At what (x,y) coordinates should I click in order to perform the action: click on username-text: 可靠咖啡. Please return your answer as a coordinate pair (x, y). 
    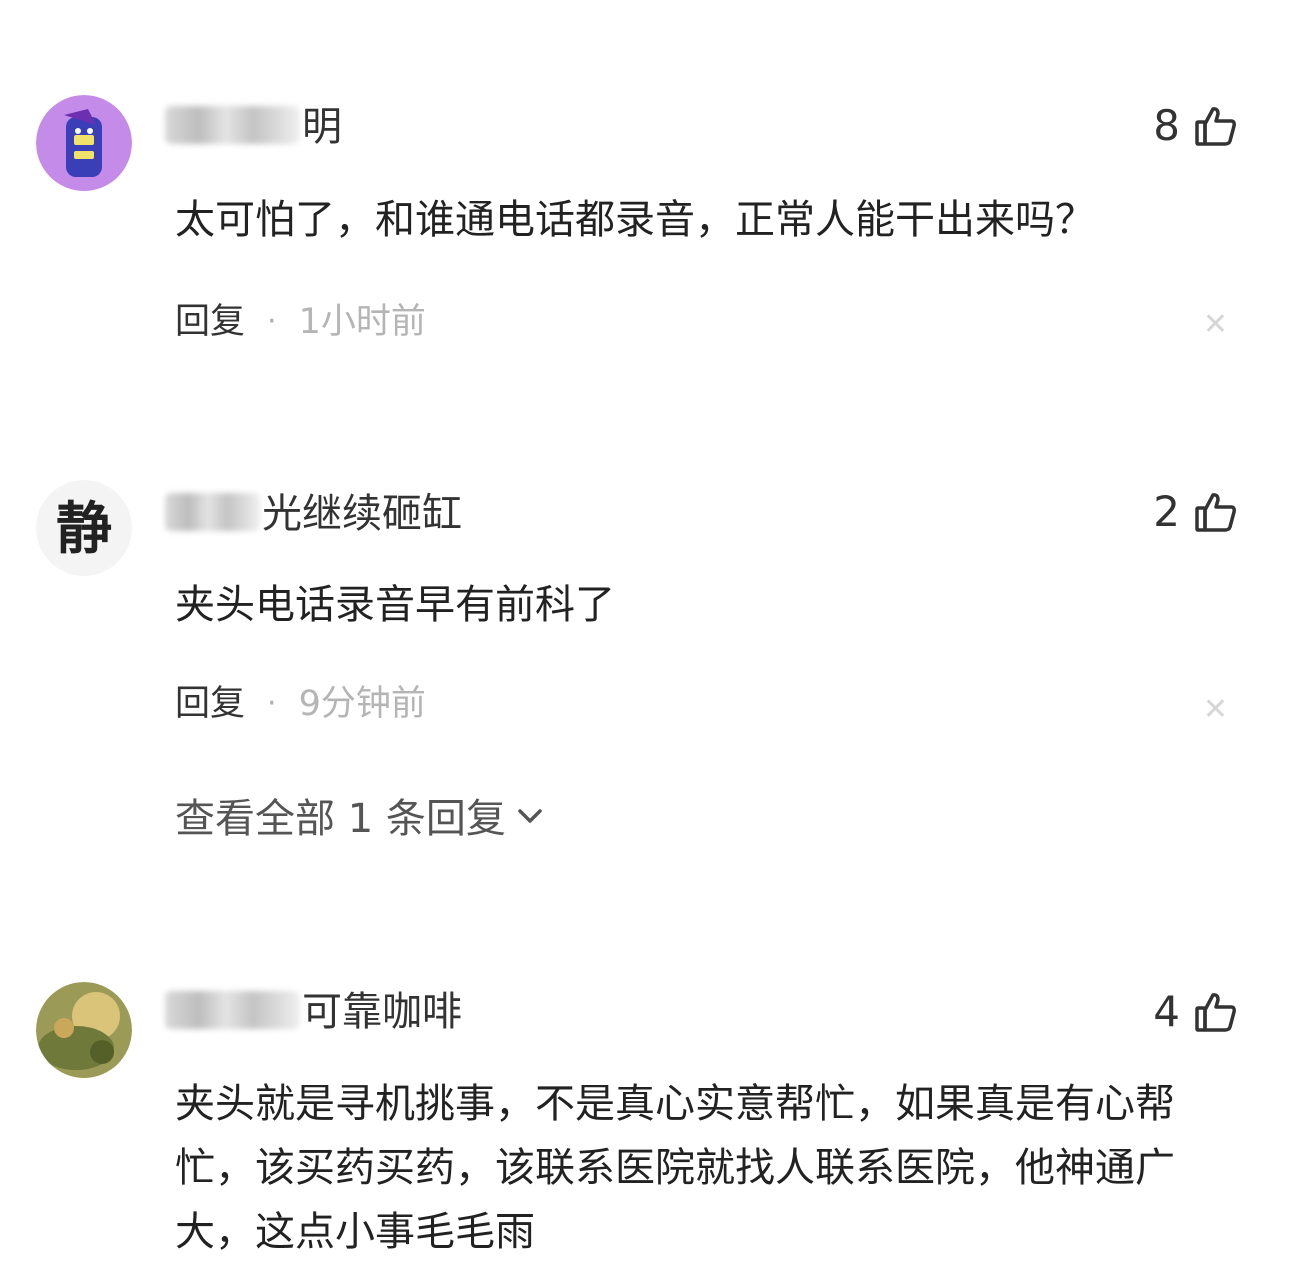
    Looking at the image, I should click on (382, 1012).